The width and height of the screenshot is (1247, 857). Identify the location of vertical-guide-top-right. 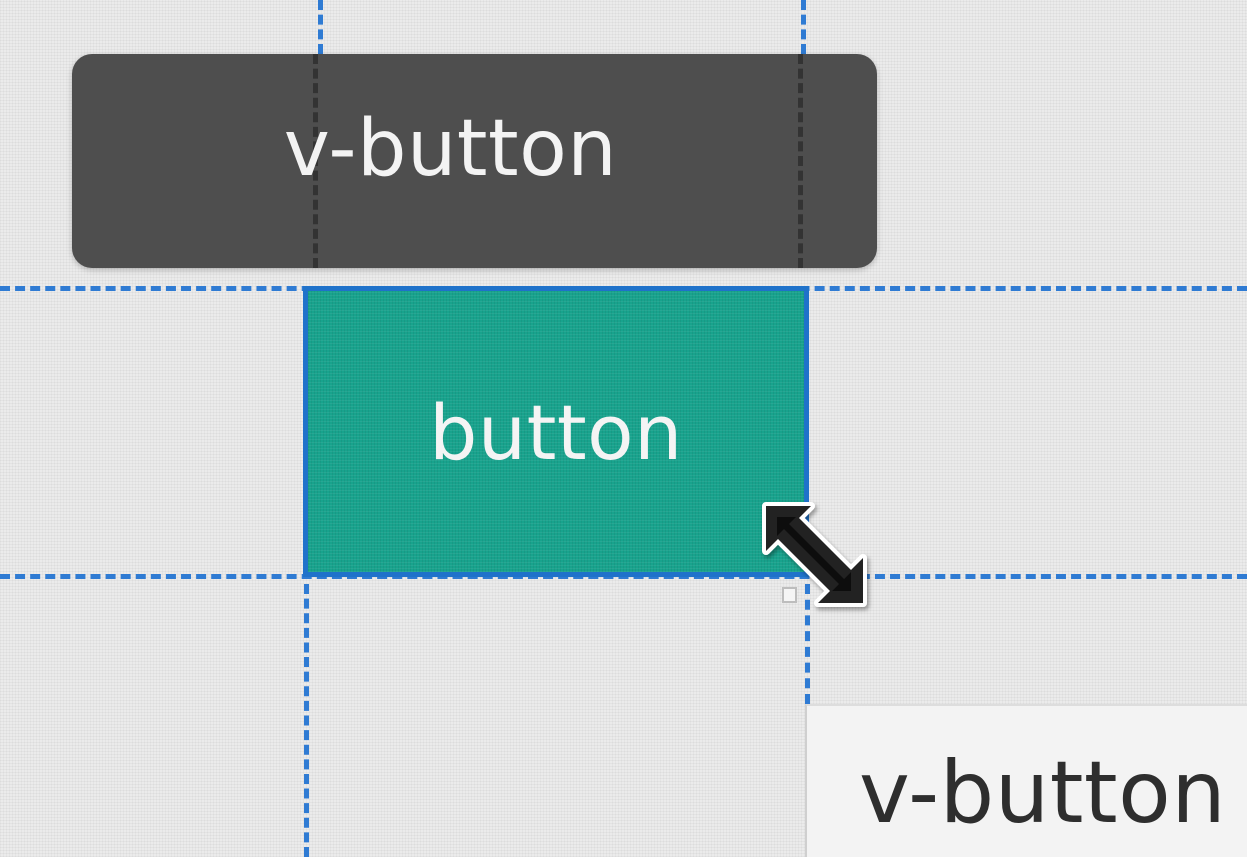
(803, 27).